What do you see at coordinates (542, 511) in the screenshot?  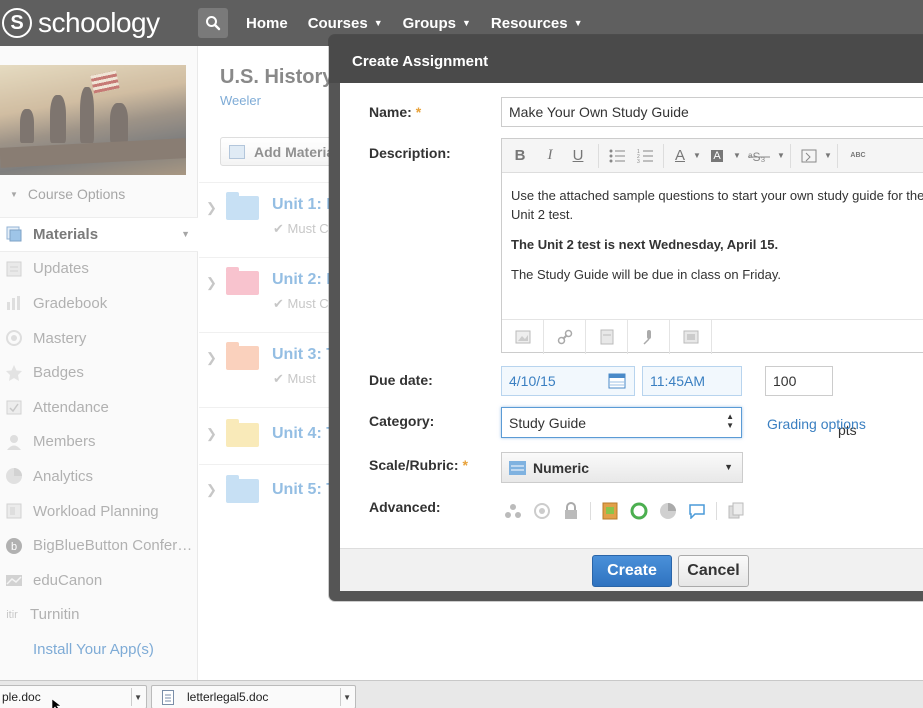 I see `learning-objectives-icon` at bounding box center [542, 511].